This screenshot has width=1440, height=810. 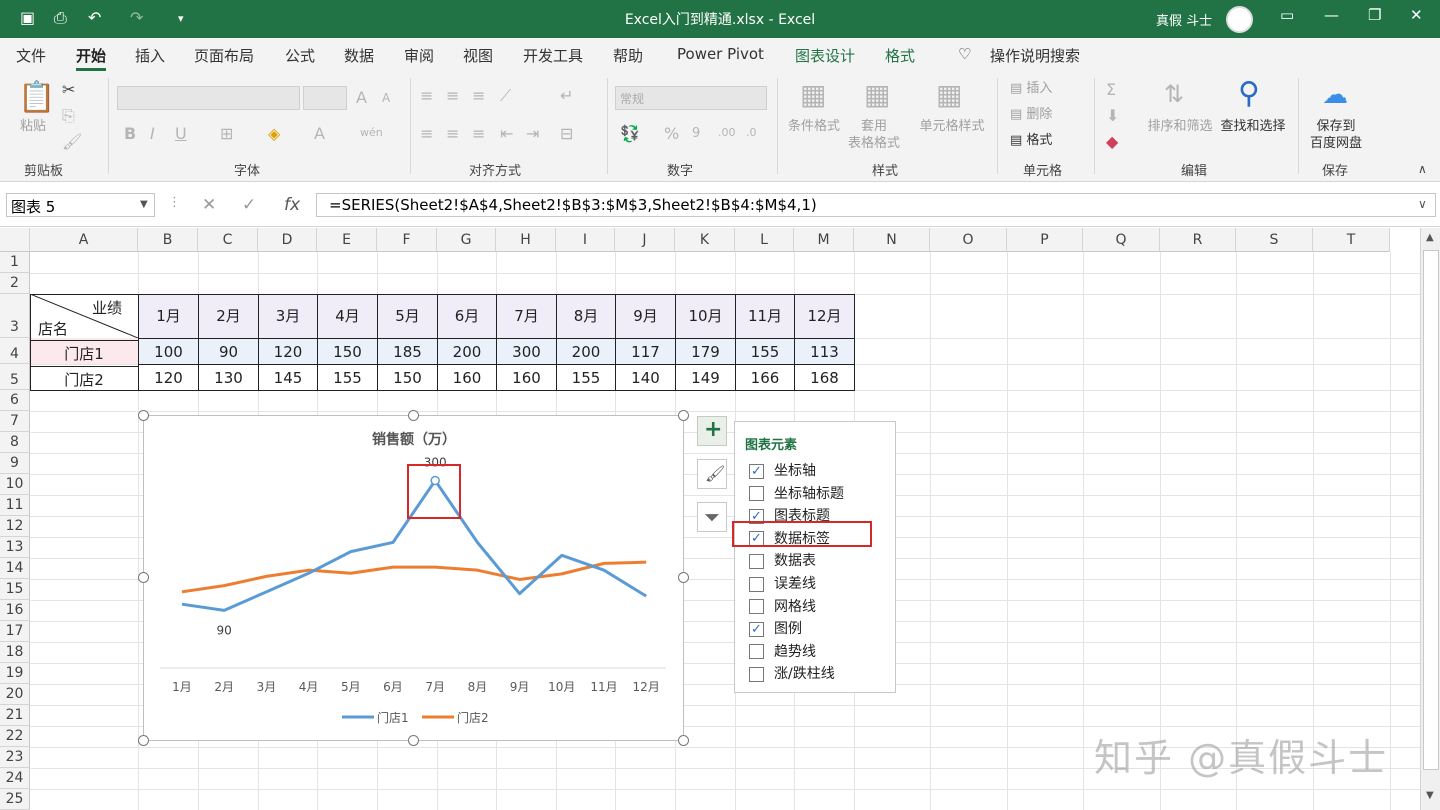 I want to click on align-middle-icon: ≡, so click(x=452, y=95).